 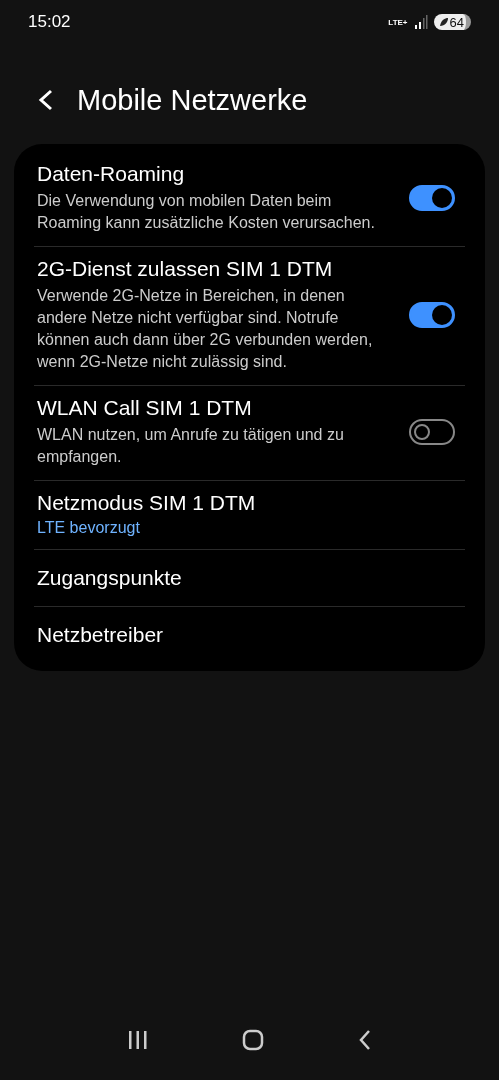 I want to click on setting-value: LTE bevorzugt, so click(x=89, y=528).